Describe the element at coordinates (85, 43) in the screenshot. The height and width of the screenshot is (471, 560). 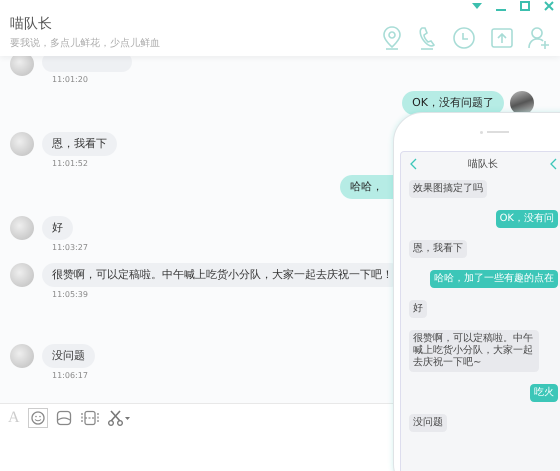
I see `chat-subtitle: 要我说，多点儿鲜花，少点儿鲜血` at that location.